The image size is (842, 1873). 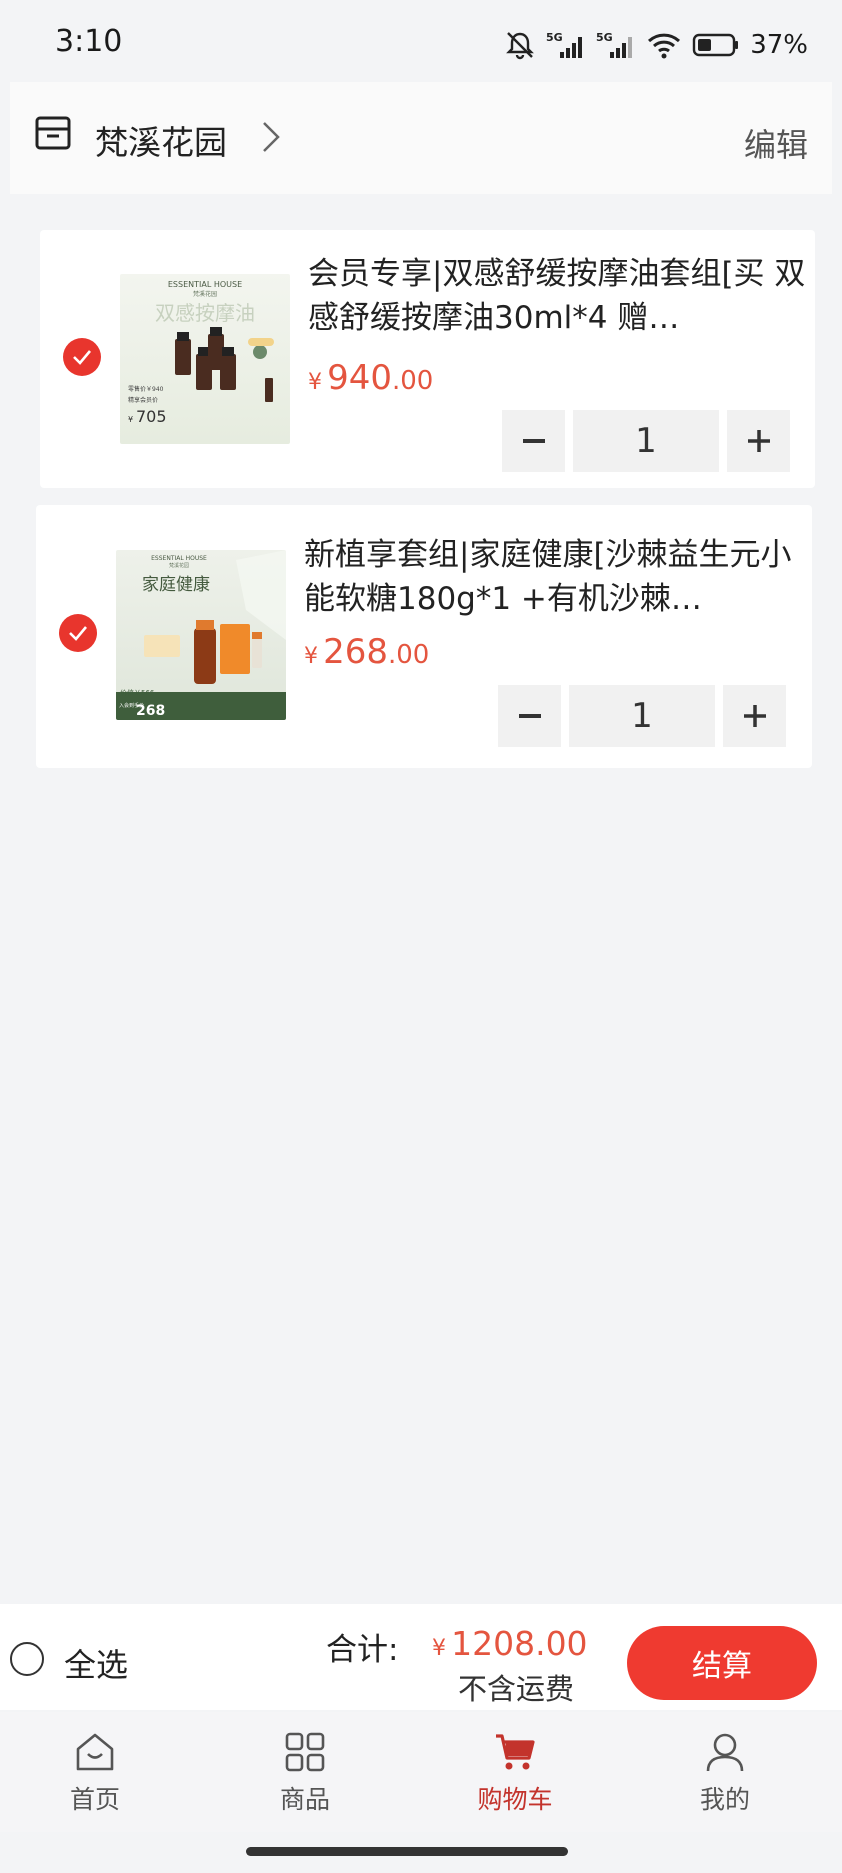 What do you see at coordinates (515, 1799) in the screenshot?
I see `tab-label: 购物车` at bounding box center [515, 1799].